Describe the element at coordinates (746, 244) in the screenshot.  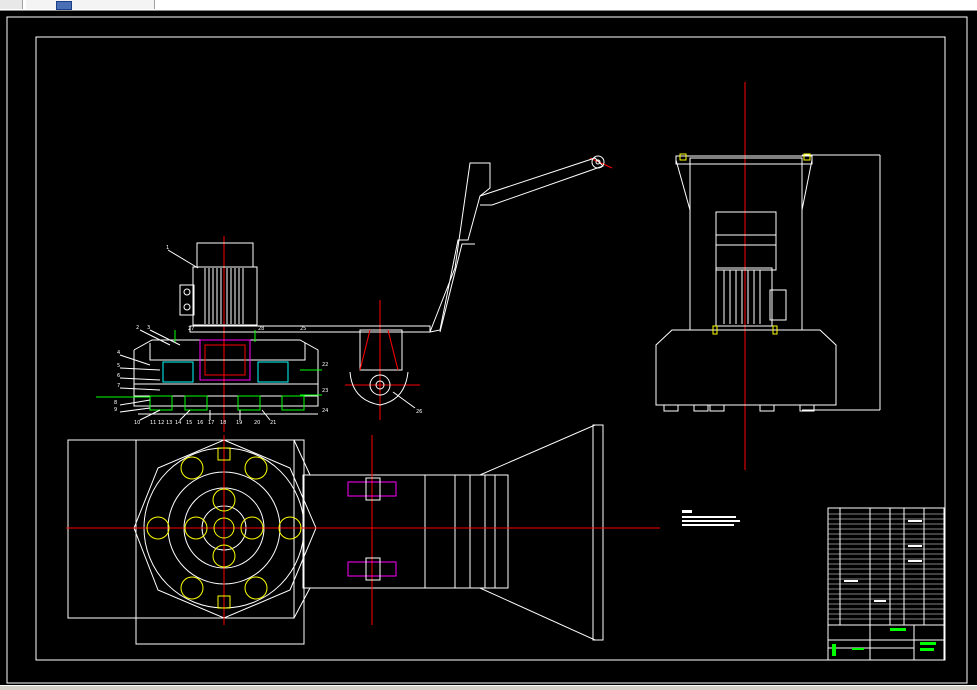
I see `side-frame` at that location.